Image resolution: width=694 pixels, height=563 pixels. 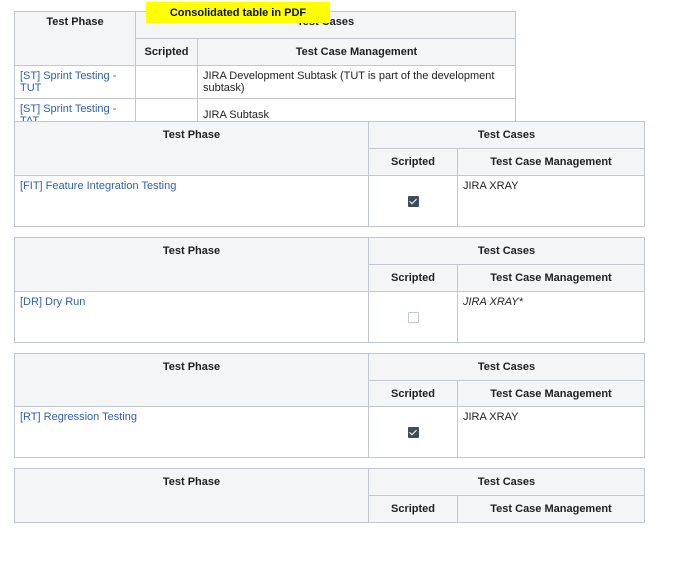 I want to click on pdf-banner: Consolidated table in PDF, so click(x=238, y=12).